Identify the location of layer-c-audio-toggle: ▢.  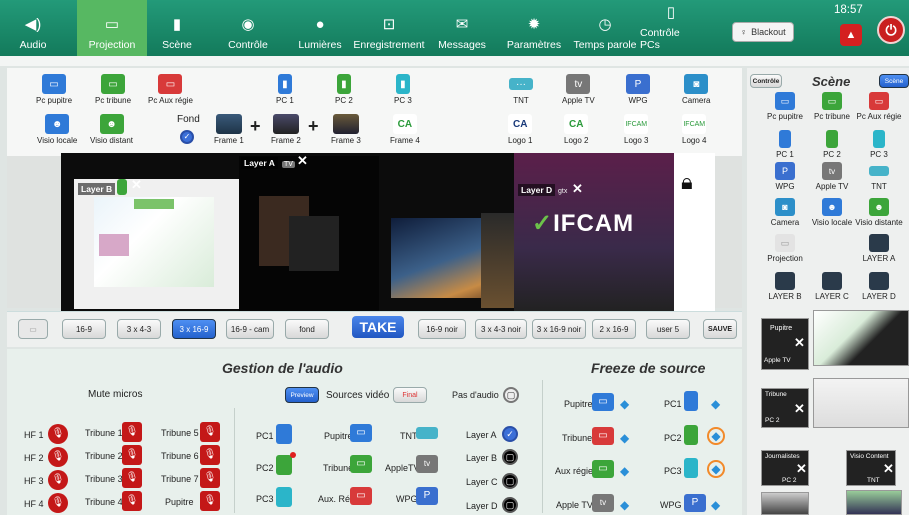
(510, 481).